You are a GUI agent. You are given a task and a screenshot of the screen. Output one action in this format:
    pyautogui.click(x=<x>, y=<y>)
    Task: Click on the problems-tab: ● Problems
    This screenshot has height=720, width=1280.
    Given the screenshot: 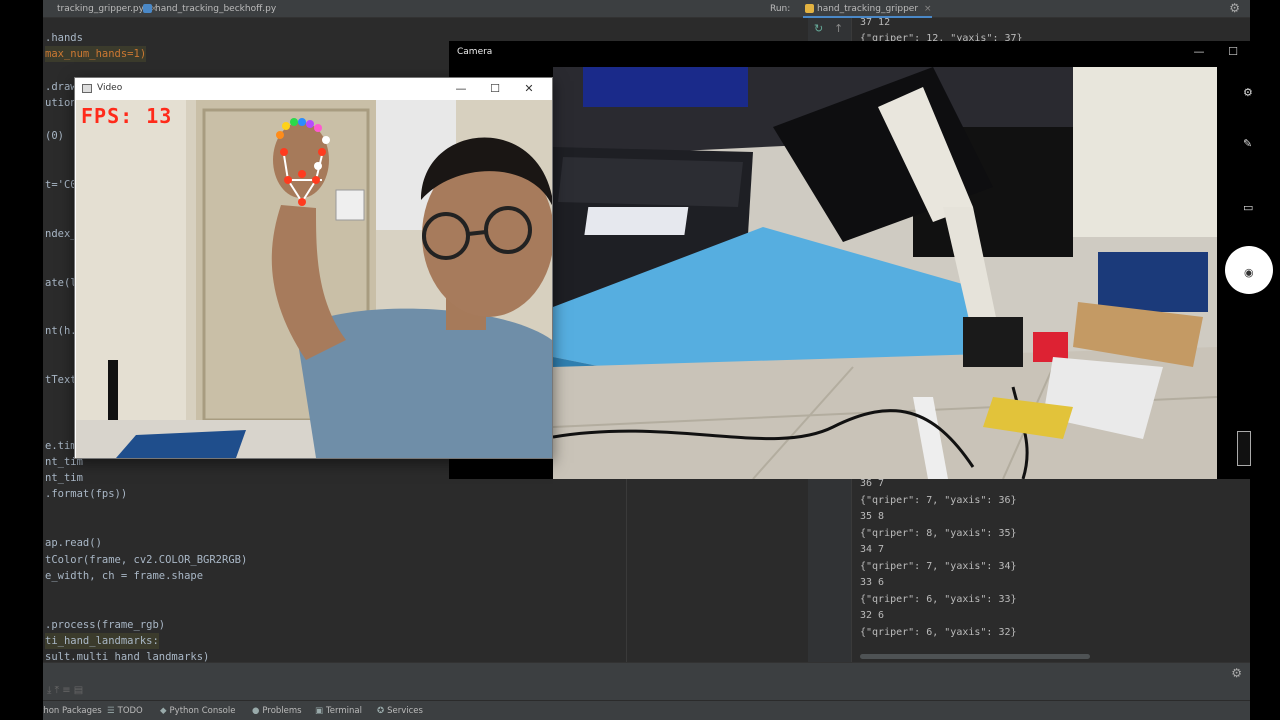 What is the action you would take?
    pyautogui.click(x=277, y=710)
    